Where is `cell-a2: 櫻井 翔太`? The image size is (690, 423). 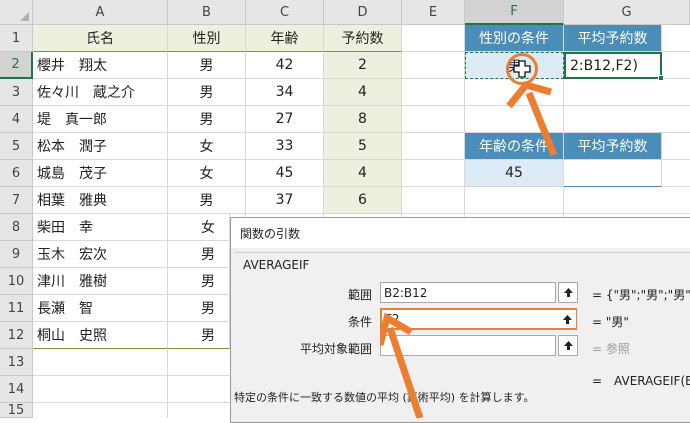
cell-a2: 櫻井 翔太 is located at coordinates (100, 65).